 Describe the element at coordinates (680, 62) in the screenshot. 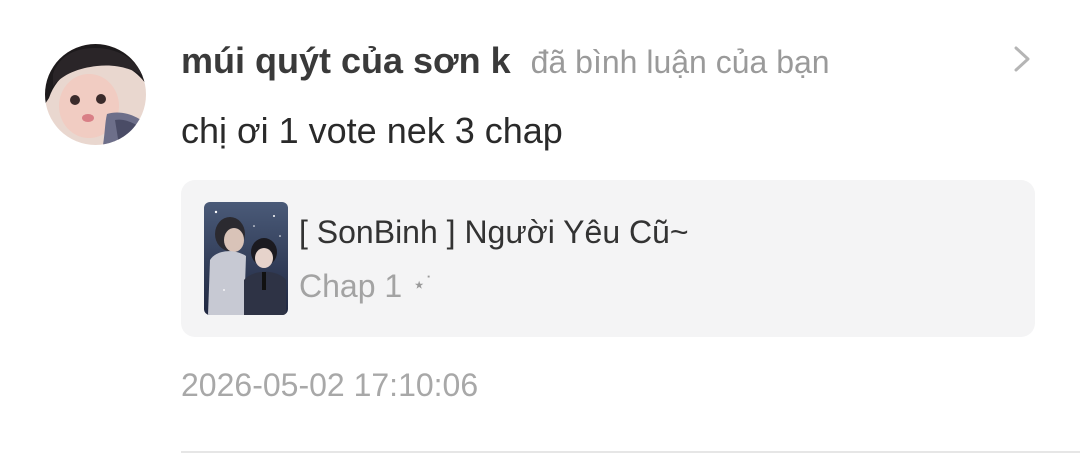

I see `action-text: đã bình luận của bạn` at that location.